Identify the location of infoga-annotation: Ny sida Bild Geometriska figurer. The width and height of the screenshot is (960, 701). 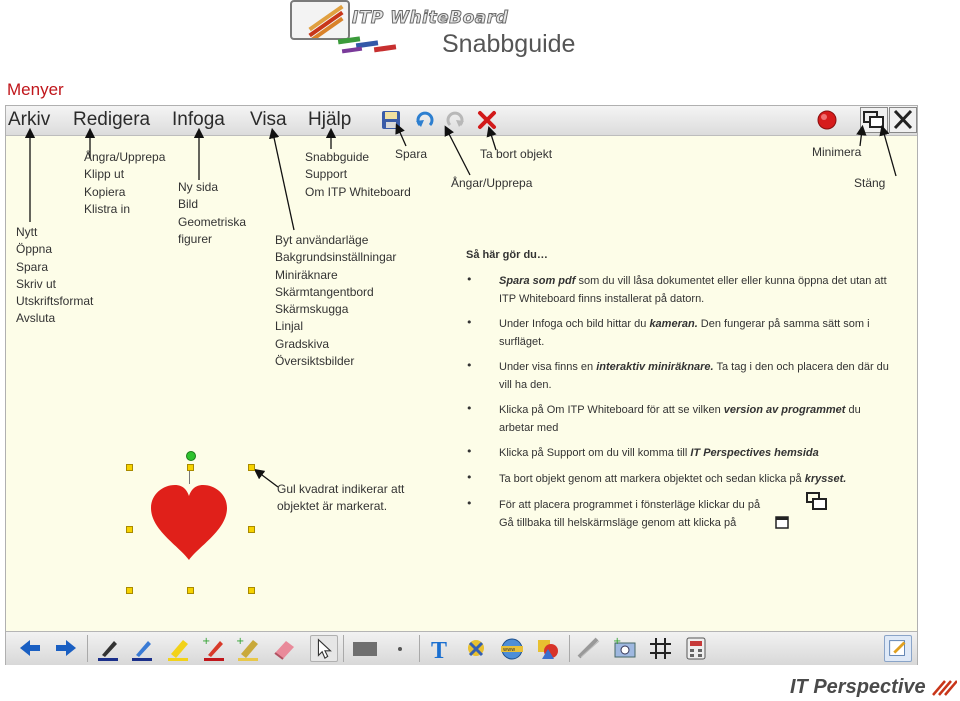
(212, 213).